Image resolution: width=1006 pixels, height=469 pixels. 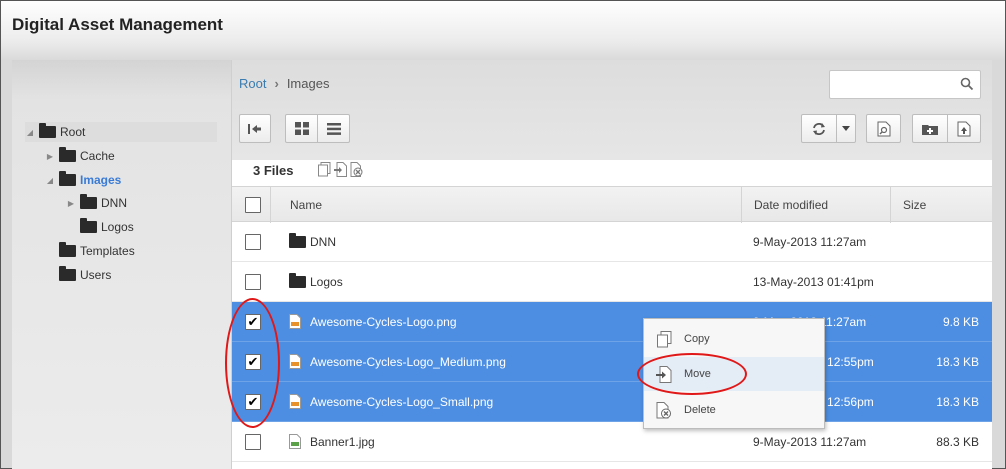 I want to click on table-row: DNN 9-May-2013 11:27am, so click(x=612, y=242).